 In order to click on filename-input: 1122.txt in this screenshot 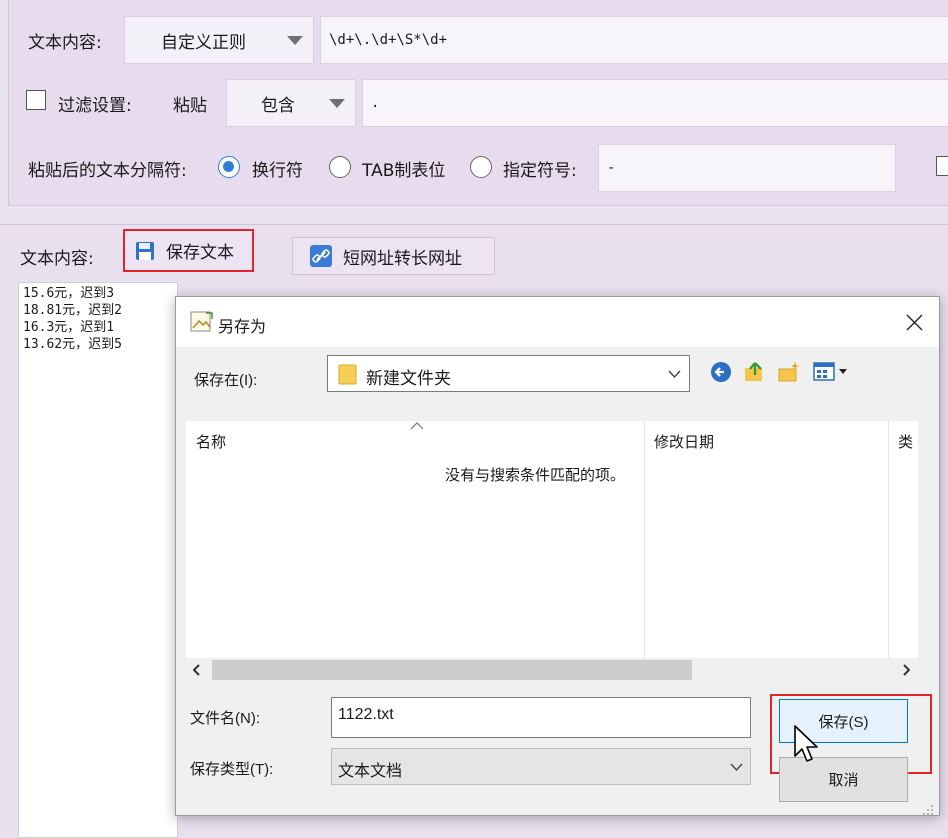, I will do `click(541, 717)`.